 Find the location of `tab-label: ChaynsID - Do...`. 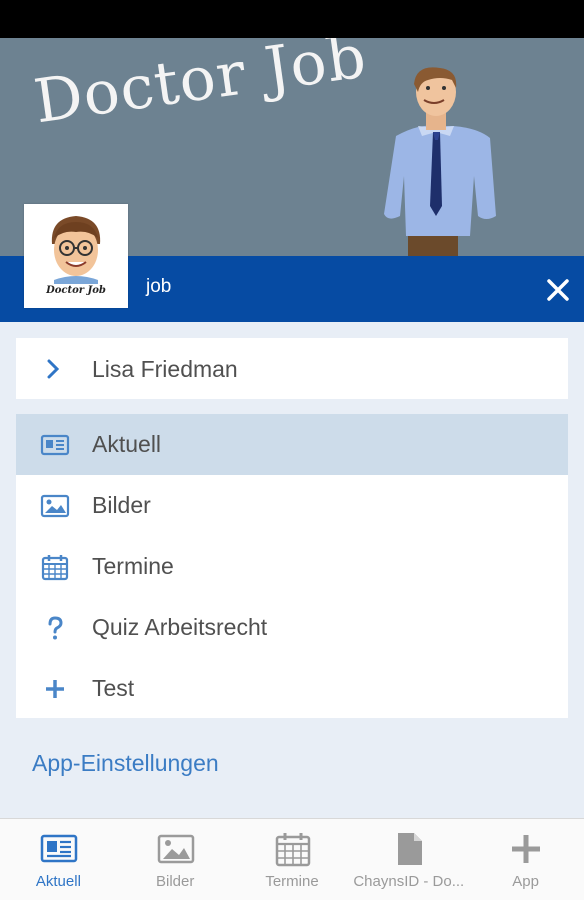

tab-label: ChaynsID - Do... is located at coordinates (409, 881).